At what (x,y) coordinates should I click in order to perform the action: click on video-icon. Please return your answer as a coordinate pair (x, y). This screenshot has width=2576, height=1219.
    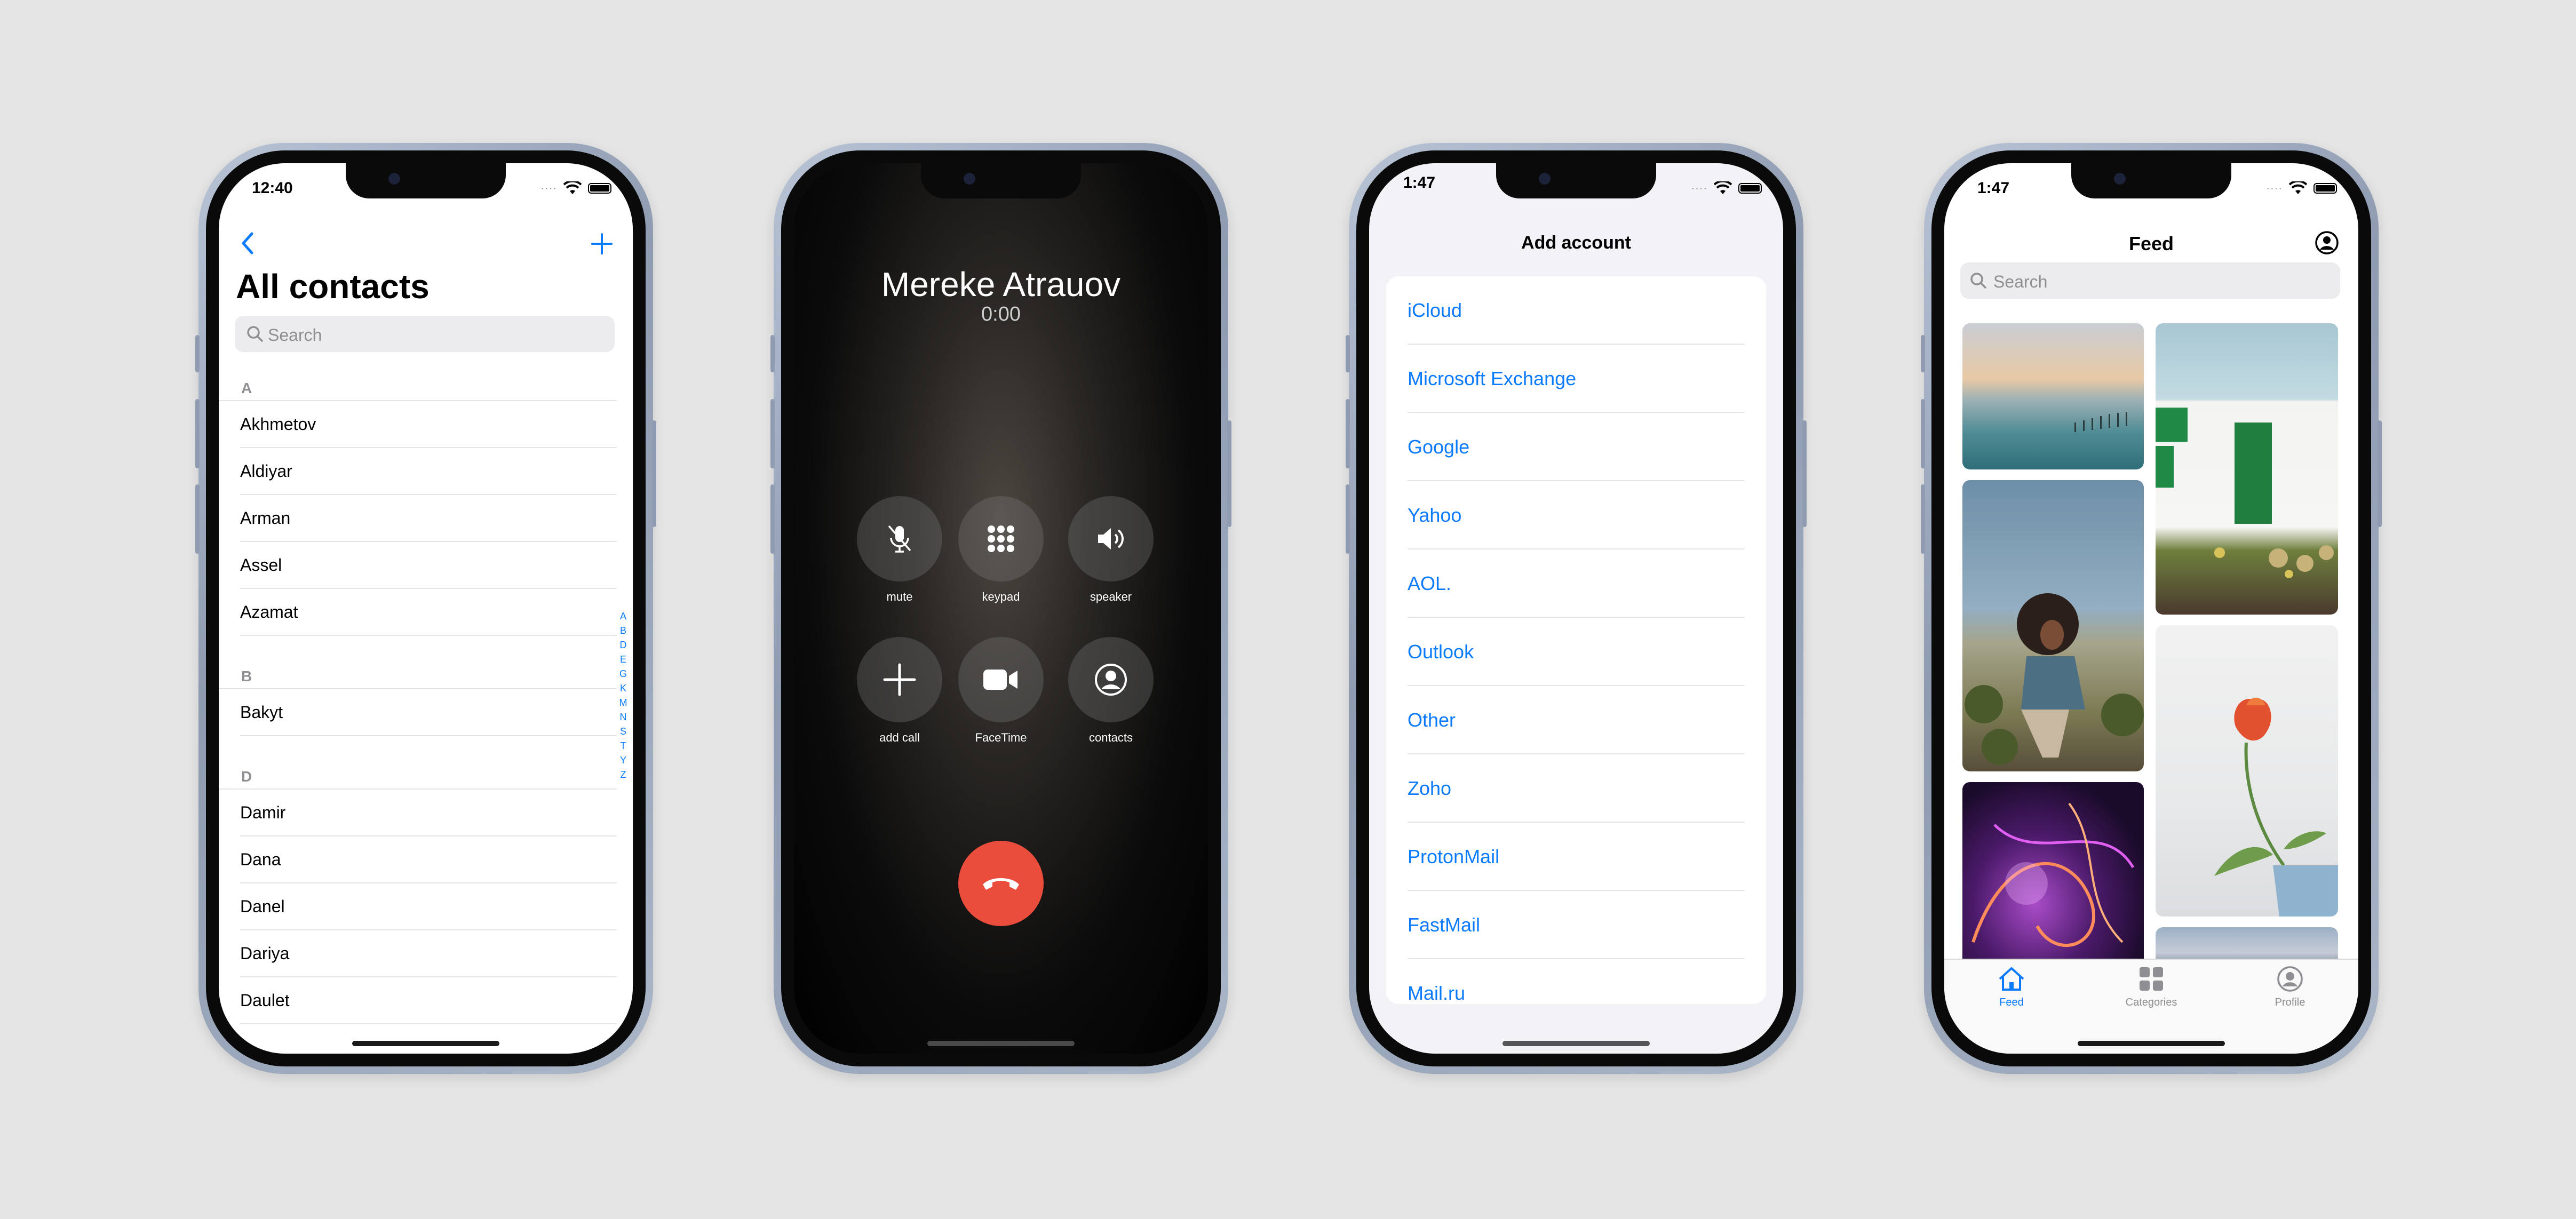
    Looking at the image, I should click on (1000, 680).